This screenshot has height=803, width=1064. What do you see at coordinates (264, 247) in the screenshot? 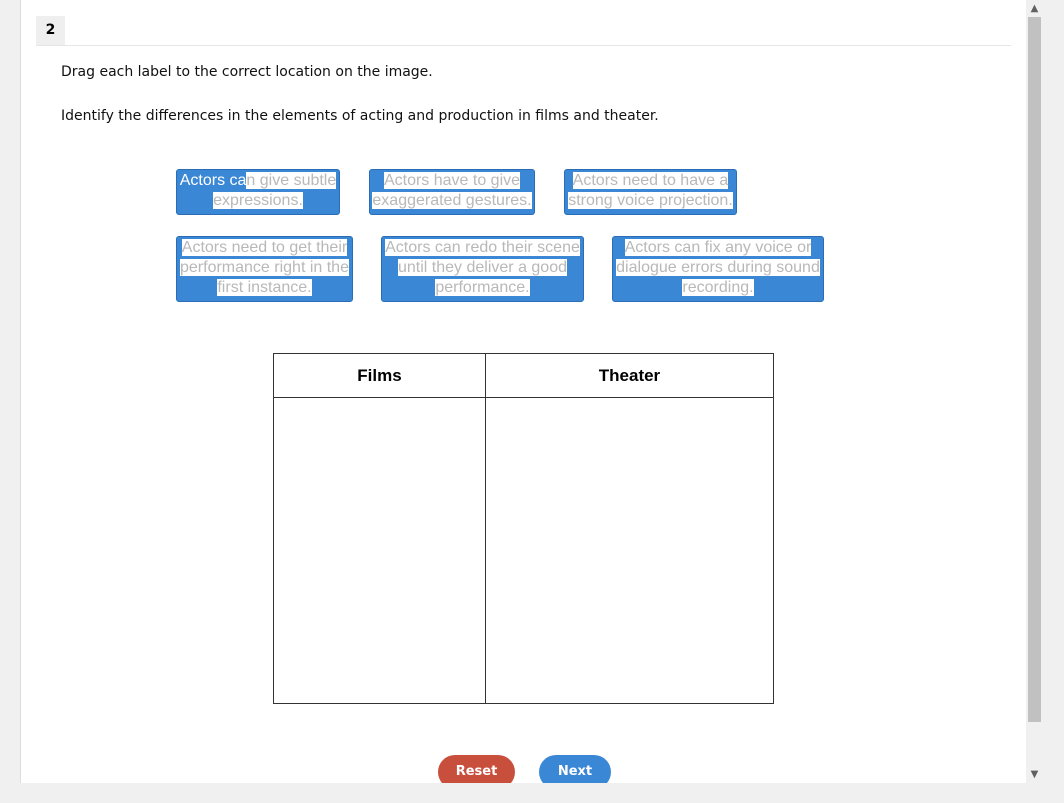
I see `label-text-line1: Actors need to get their` at bounding box center [264, 247].